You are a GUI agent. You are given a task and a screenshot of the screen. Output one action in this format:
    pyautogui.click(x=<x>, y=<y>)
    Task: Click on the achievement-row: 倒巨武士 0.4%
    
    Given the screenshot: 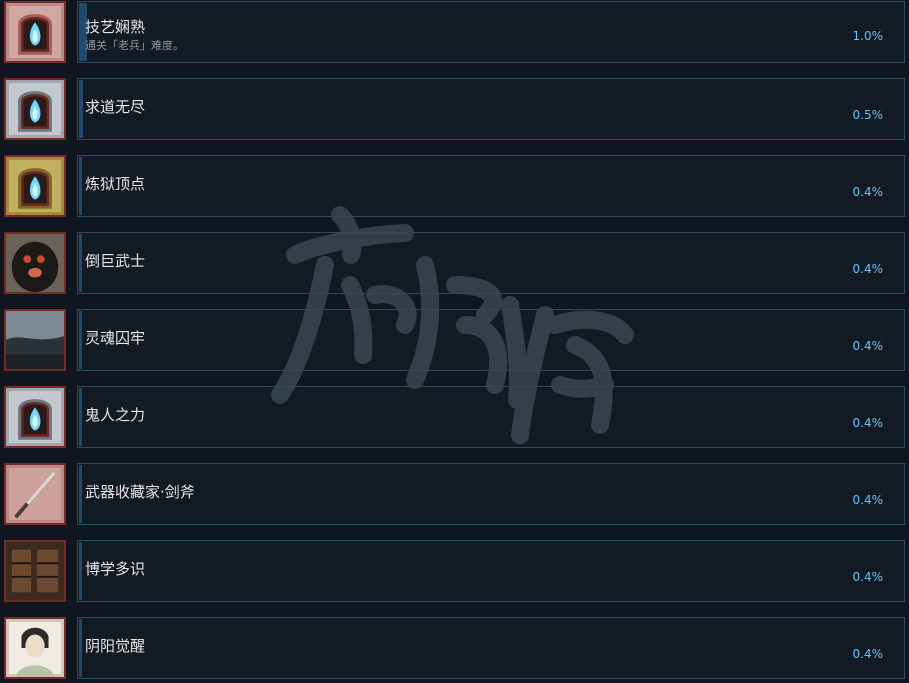 What is the action you would take?
    pyautogui.click(x=454, y=269)
    